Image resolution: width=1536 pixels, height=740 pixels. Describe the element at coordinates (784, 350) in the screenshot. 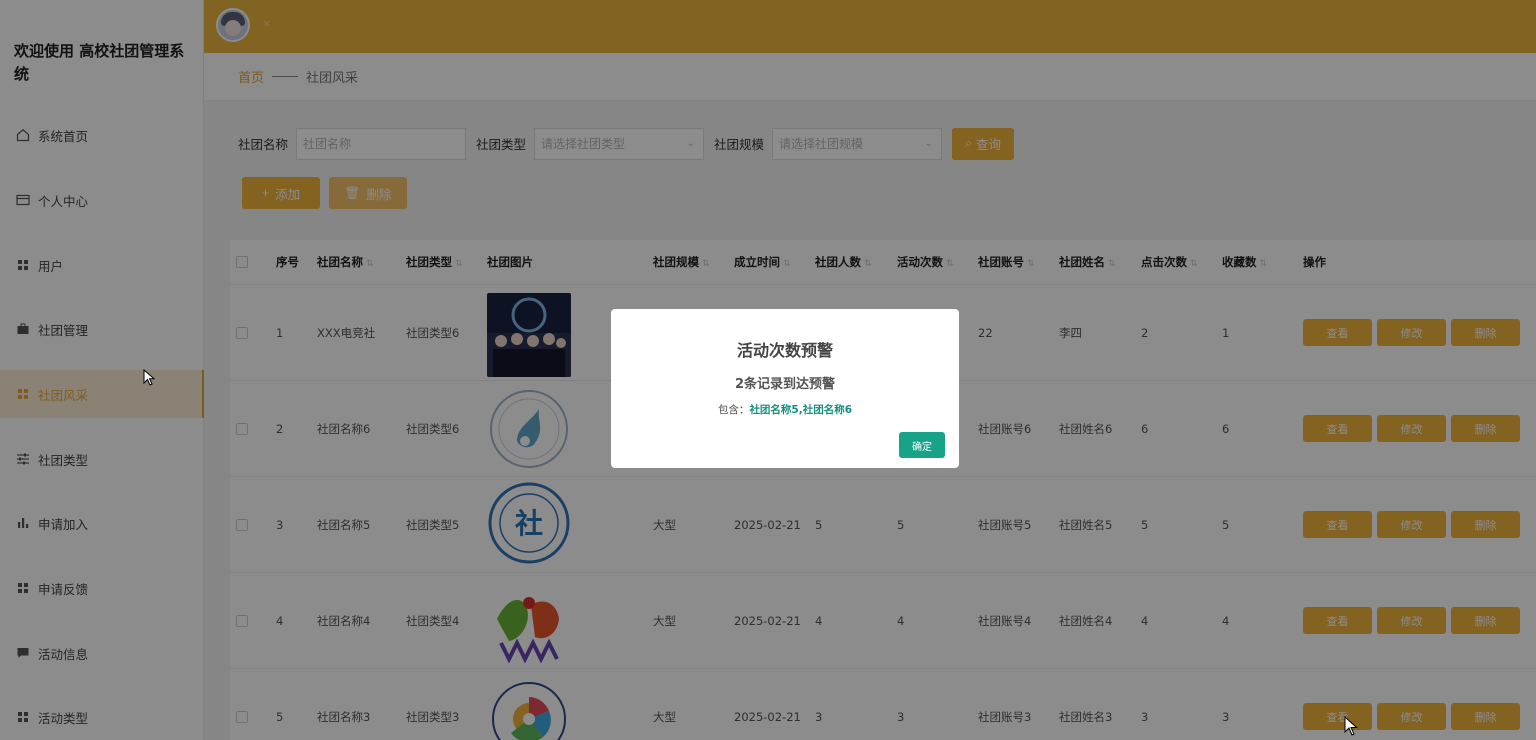

I see `dialog-title: 活动次数预警` at that location.